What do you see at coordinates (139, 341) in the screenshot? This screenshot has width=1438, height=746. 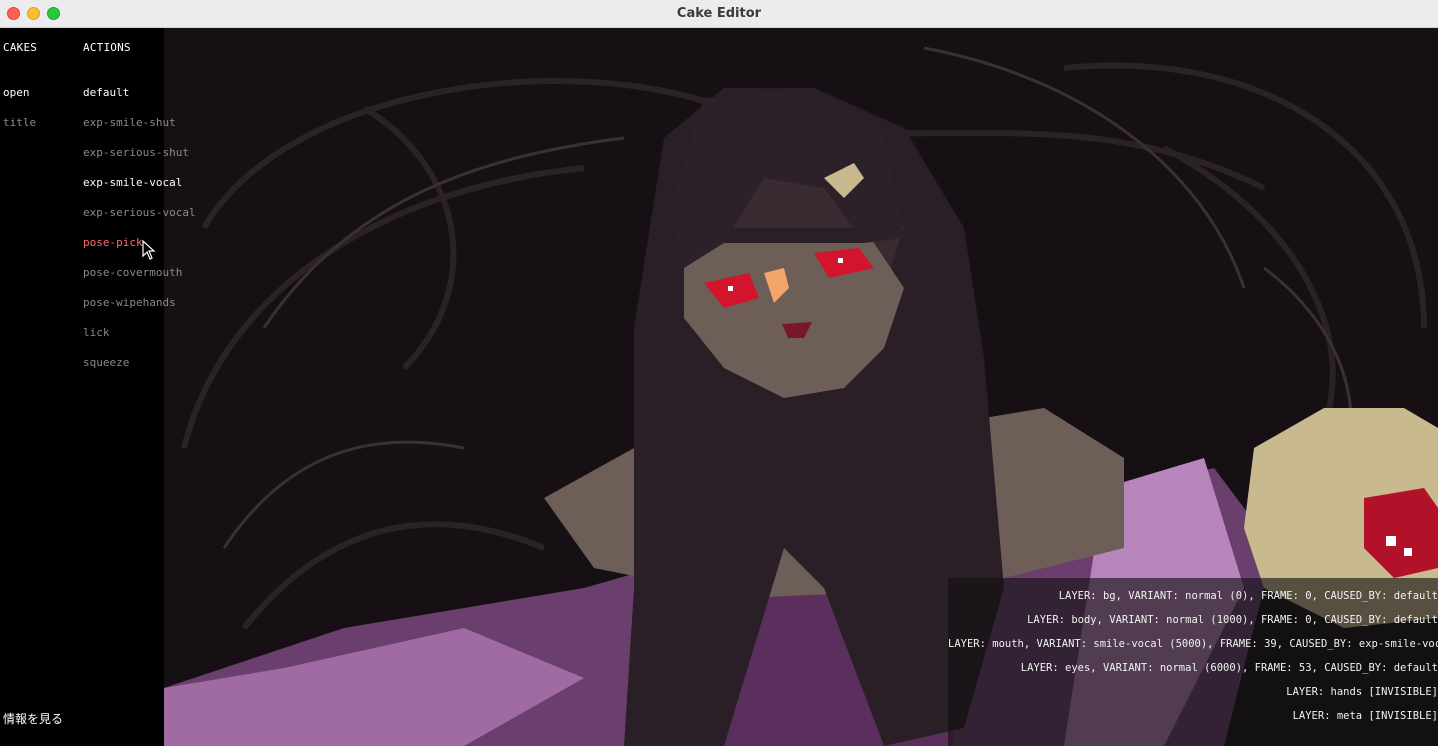 I see `action-item-lick: lick` at bounding box center [139, 341].